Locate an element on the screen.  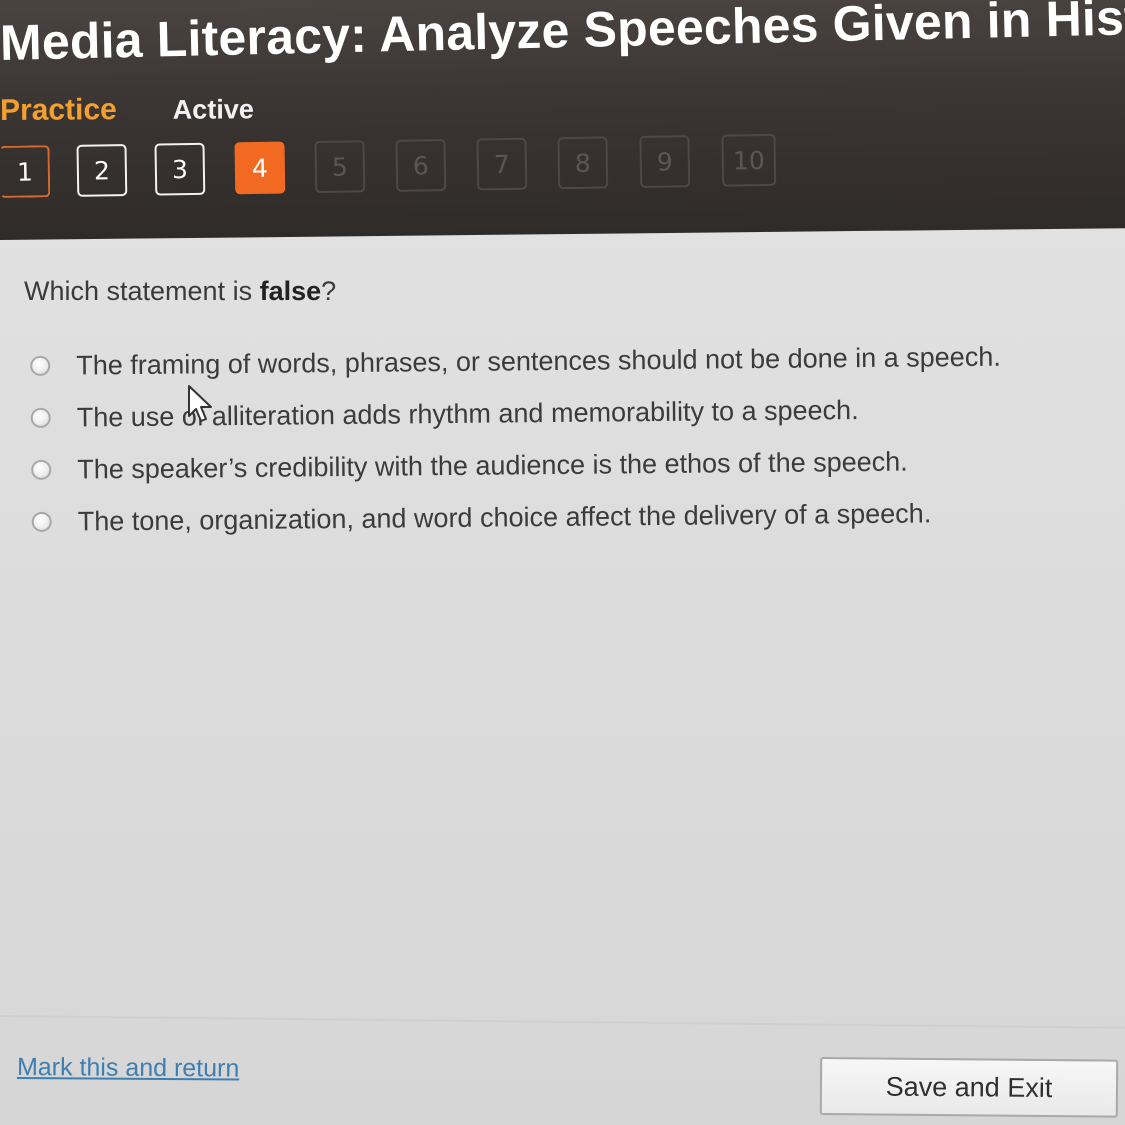
question-button-4: 4 is located at coordinates (260, 168).